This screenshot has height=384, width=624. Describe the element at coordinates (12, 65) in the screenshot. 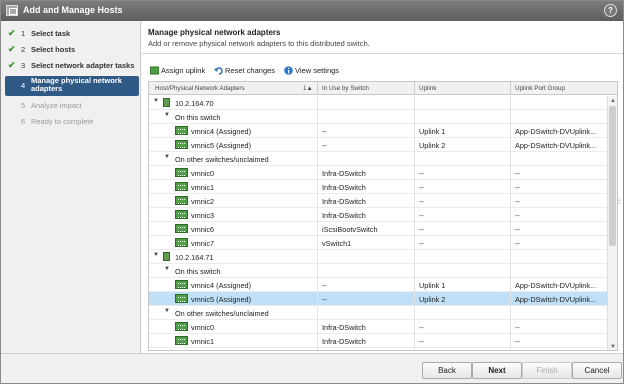

I see `checkmark-icon: ✔` at that location.